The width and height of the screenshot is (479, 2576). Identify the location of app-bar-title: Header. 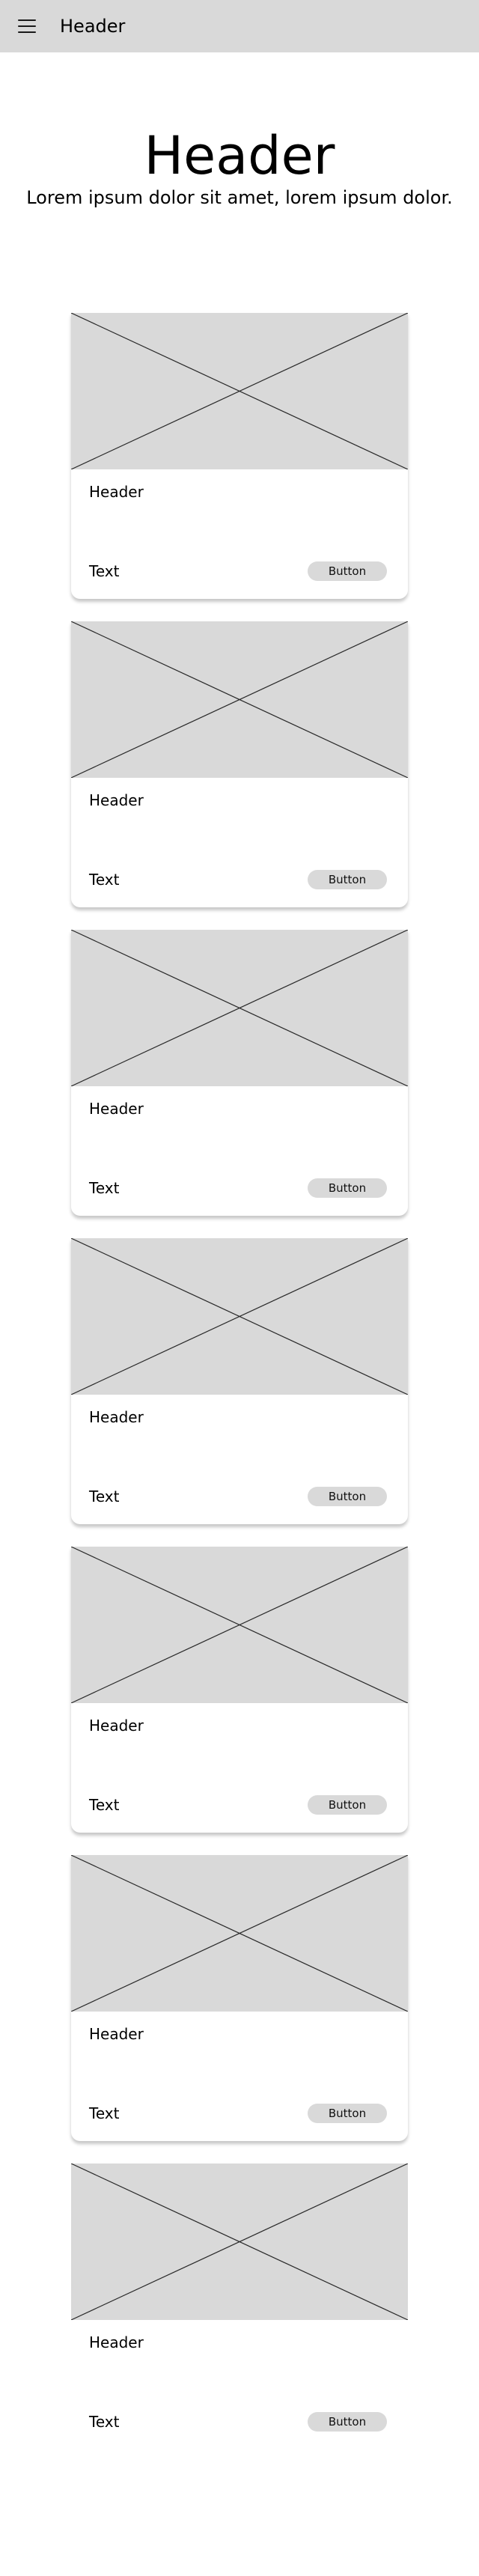
(93, 26).